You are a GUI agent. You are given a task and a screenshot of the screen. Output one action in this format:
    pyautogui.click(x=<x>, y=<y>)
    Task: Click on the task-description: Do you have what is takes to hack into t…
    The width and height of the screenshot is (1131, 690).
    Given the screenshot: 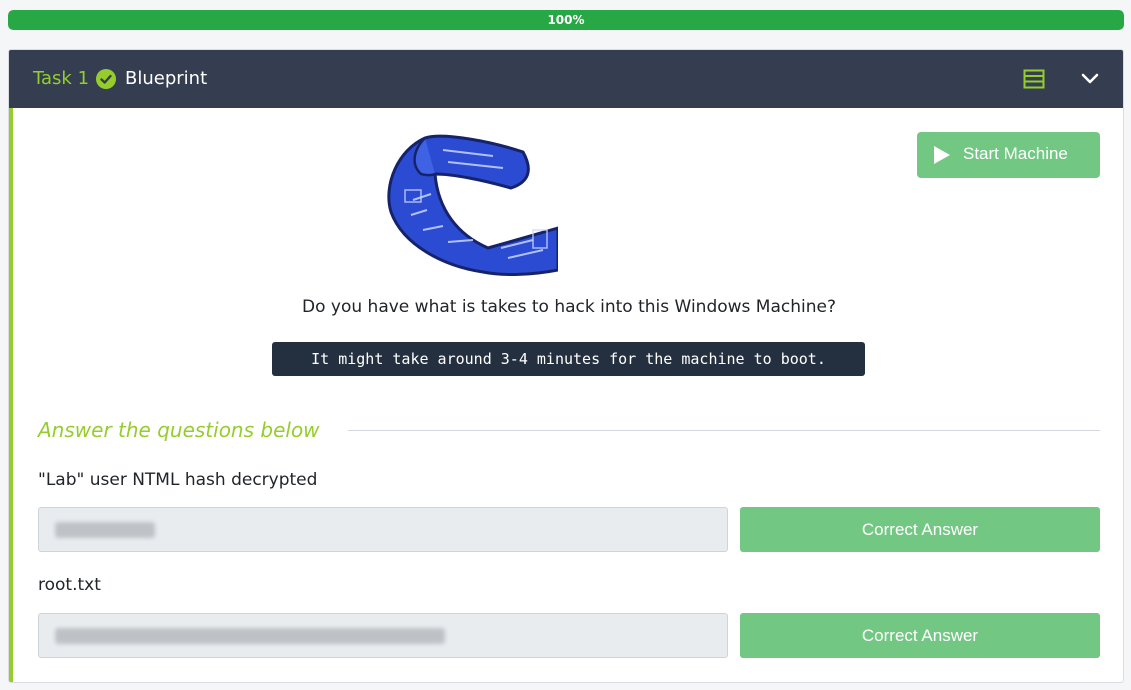 What is the action you would take?
    pyautogui.click(x=569, y=307)
    